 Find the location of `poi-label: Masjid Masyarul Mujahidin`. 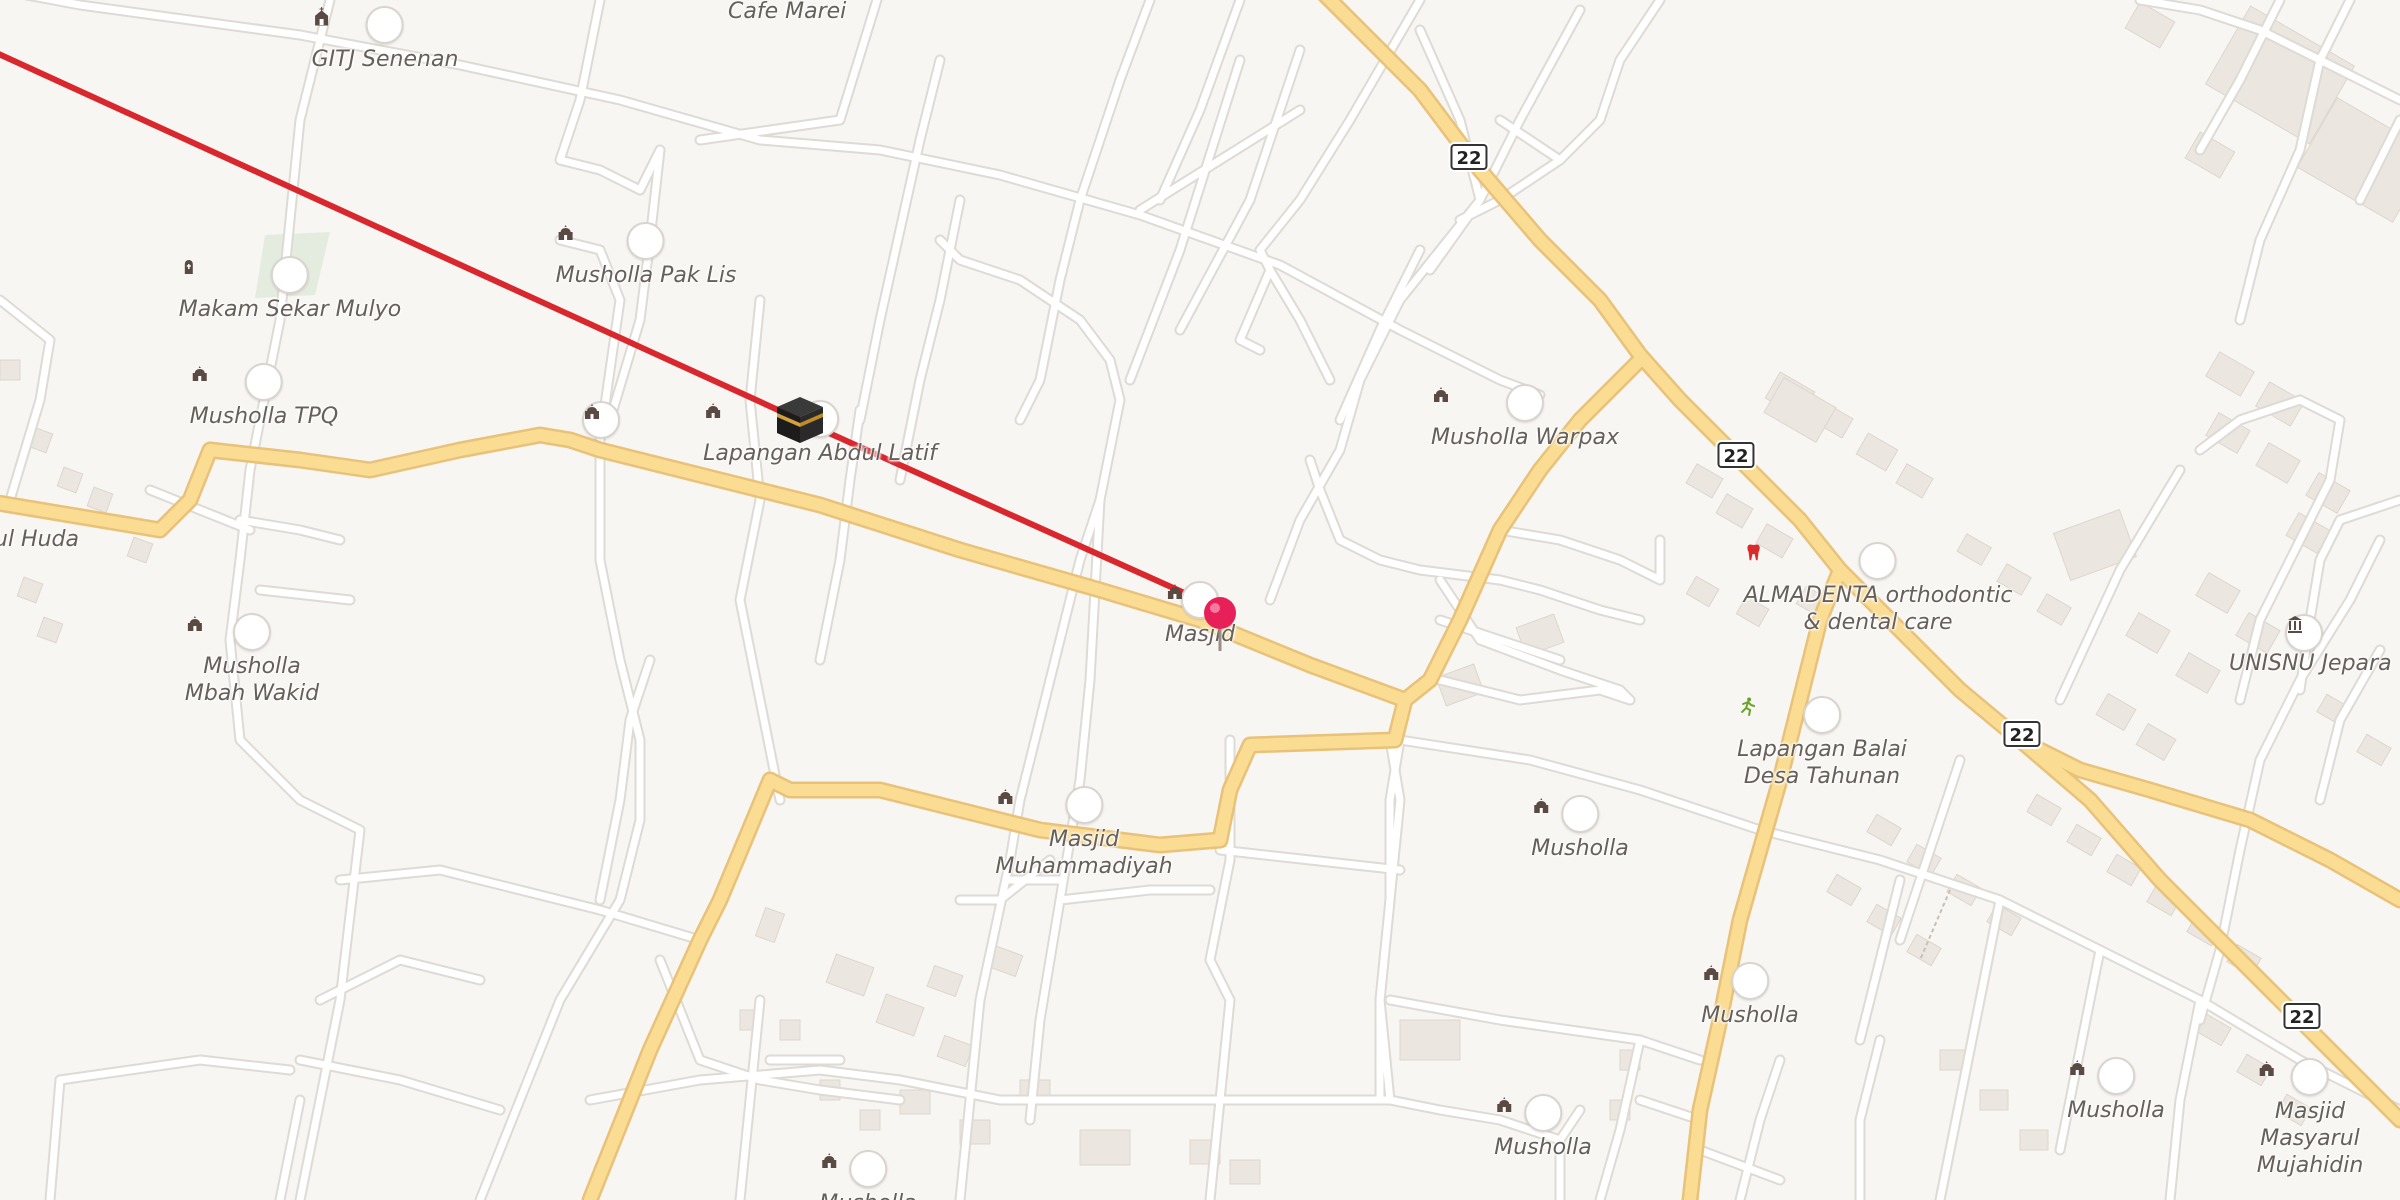

poi-label: Masjid Masyarul Mujahidin is located at coordinates (2310, 1138).